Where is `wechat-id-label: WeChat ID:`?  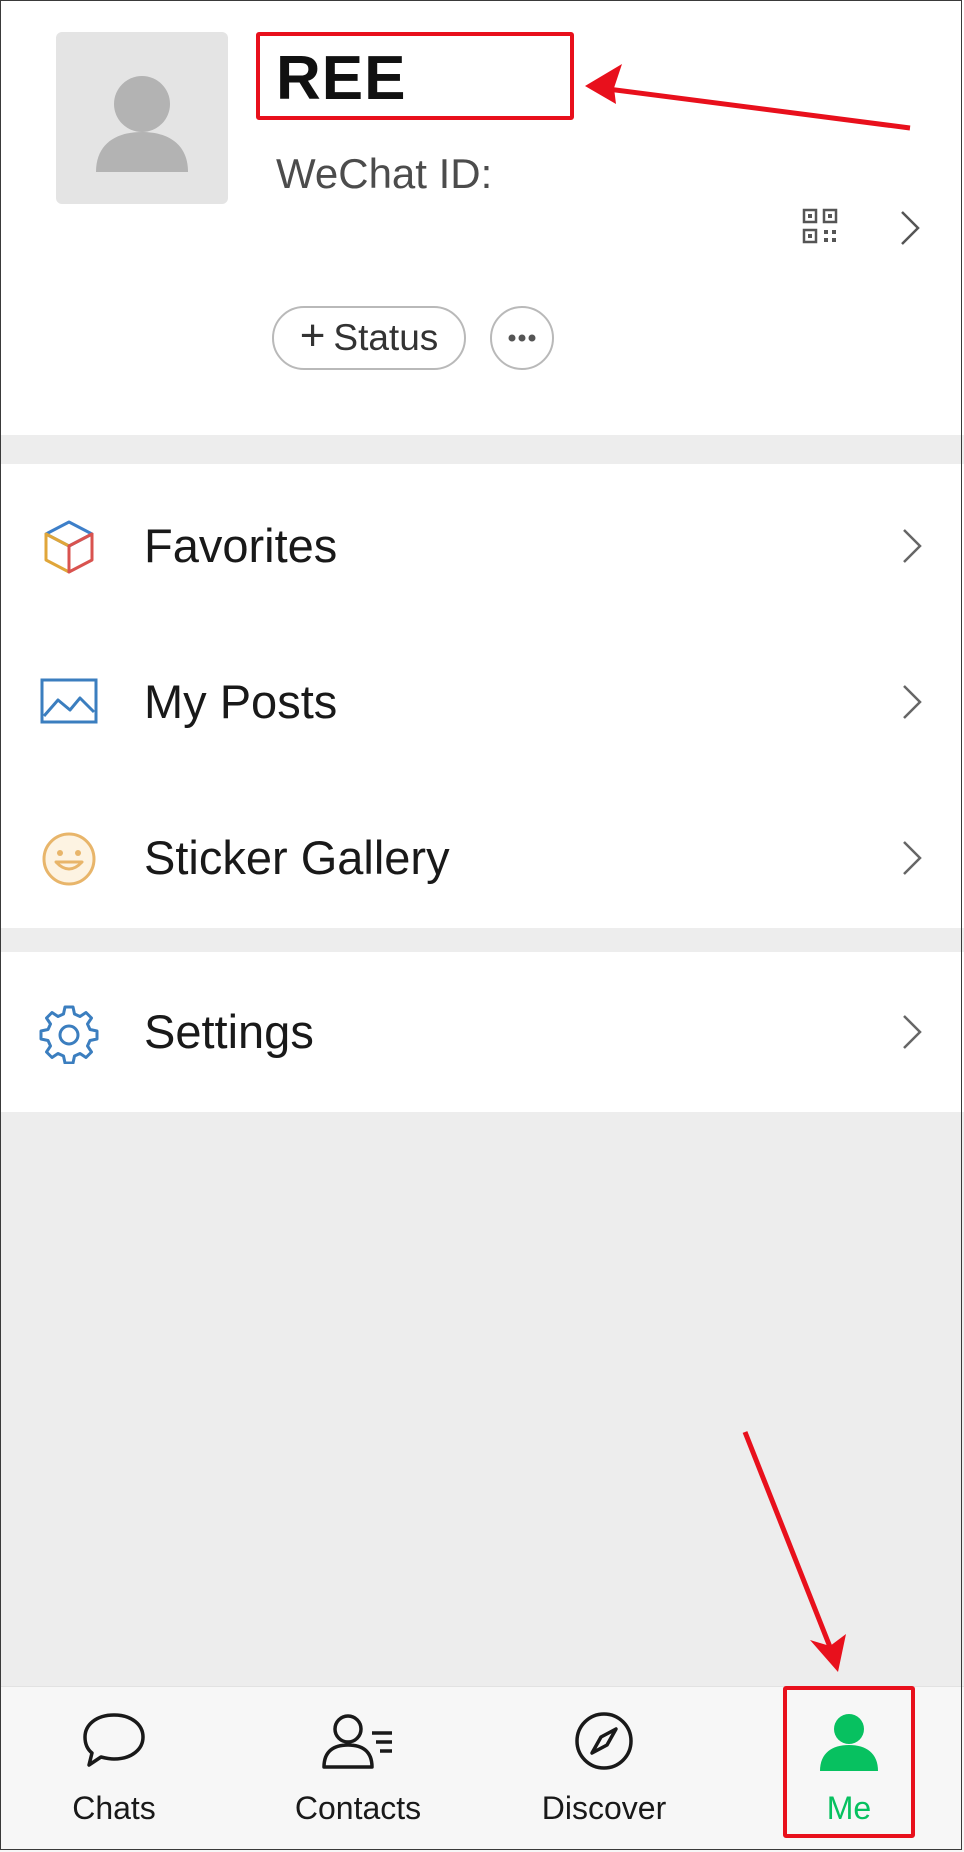 wechat-id-label: WeChat ID: is located at coordinates (384, 173).